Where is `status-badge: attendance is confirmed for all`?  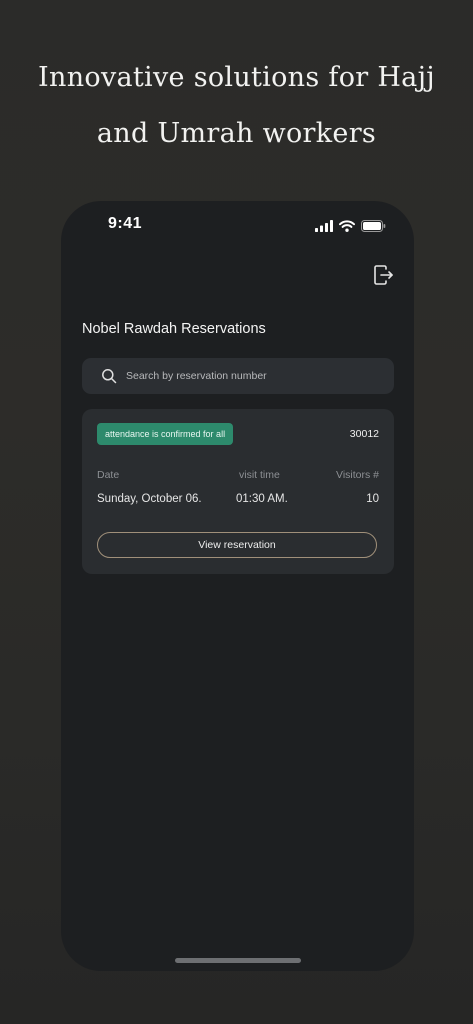 status-badge: attendance is confirmed for all is located at coordinates (165, 434).